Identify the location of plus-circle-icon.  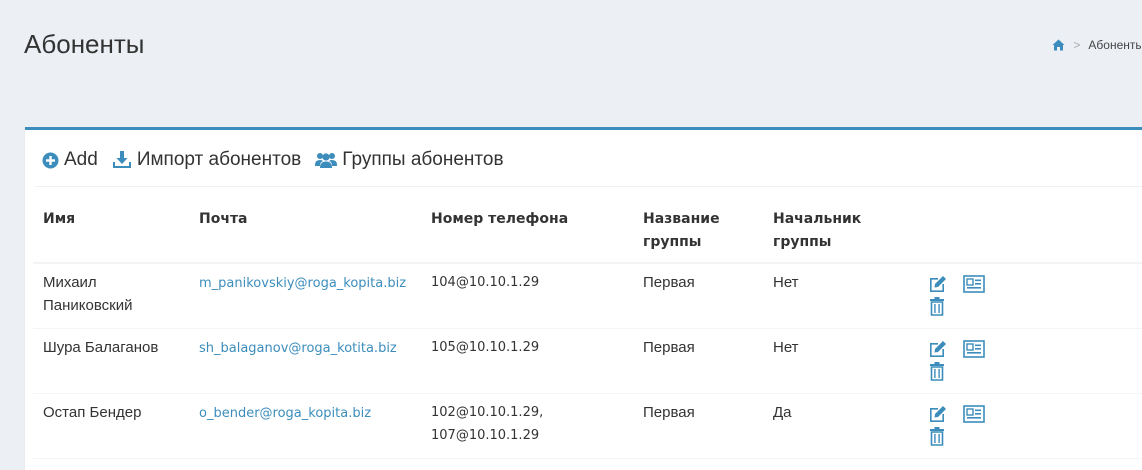
(53, 160).